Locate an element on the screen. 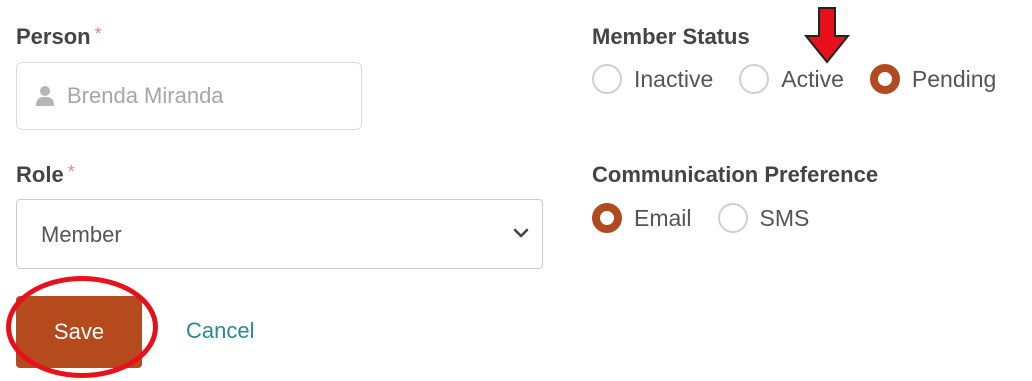 This screenshot has width=1032, height=381. save-button: Save is located at coordinates (79, 332).